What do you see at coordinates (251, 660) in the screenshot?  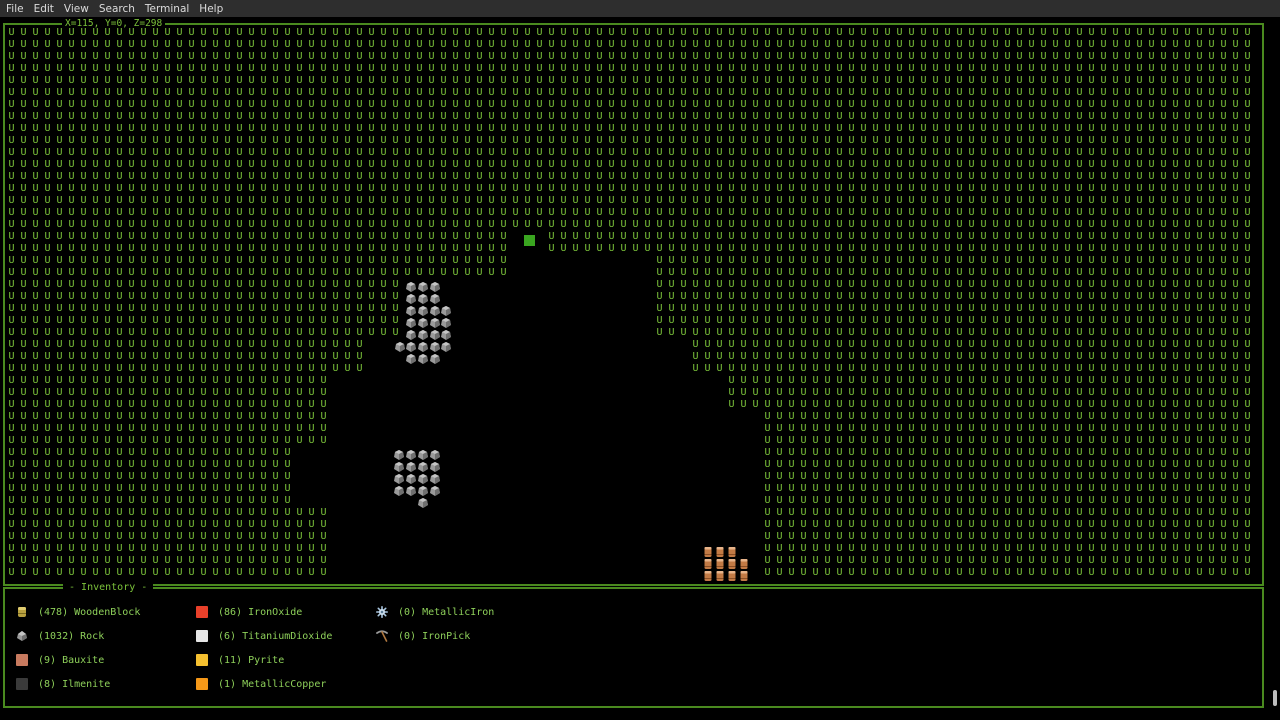 I see `inventory-item-label: (11) Pyrite` at bounding box center [251, 660].